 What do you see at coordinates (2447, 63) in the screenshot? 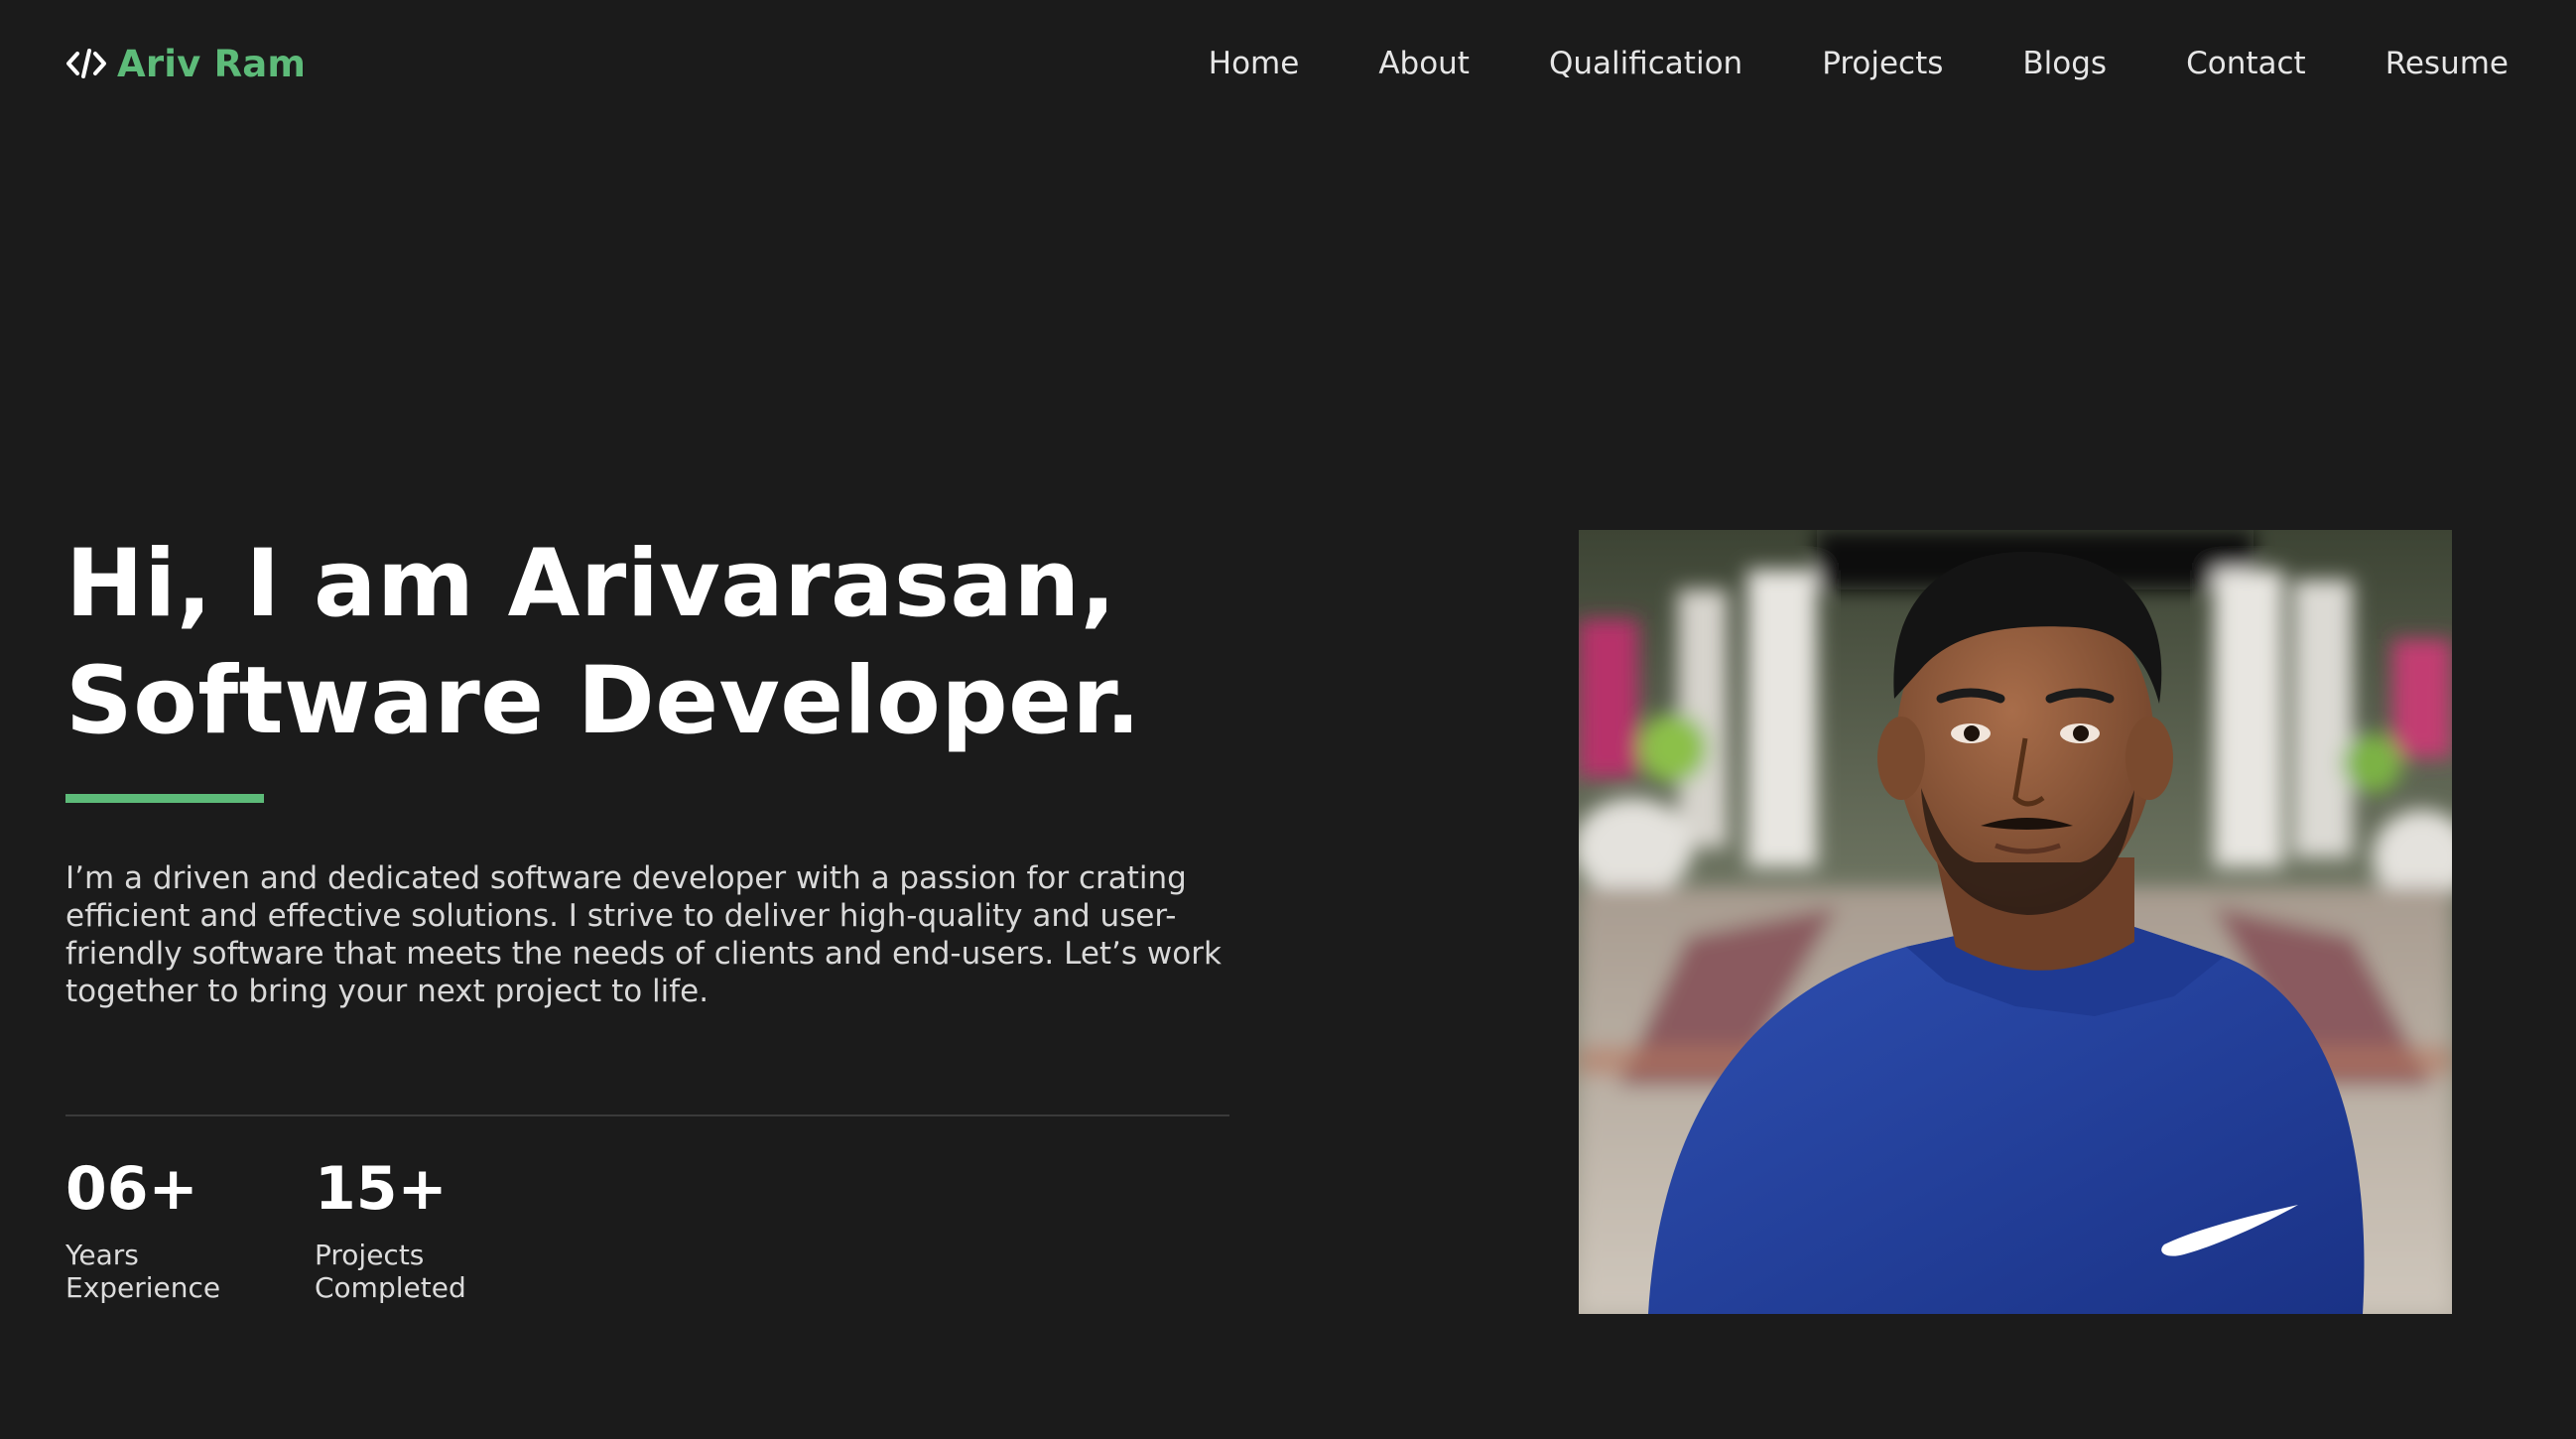
I see `nav-link-resume: Resume` at bounding box center [2447, 63].